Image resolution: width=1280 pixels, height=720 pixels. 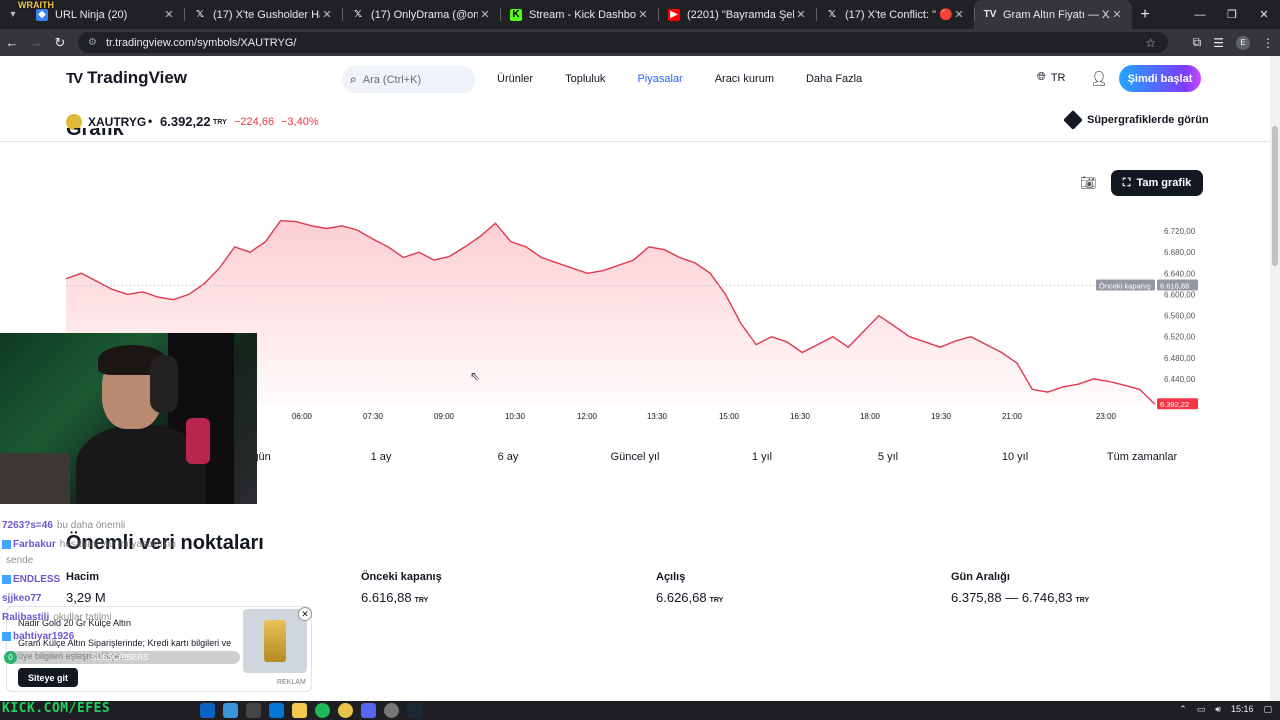 I want to click on timeframe-option: Tüm zamanlar, so click(x=1142, y=457).